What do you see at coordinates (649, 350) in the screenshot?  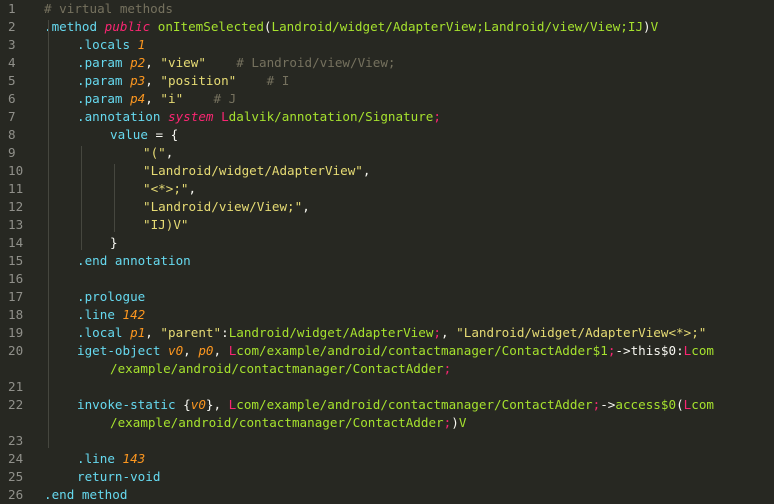 I see `code-token: ->this$0:` at bounding box center [649, 350].